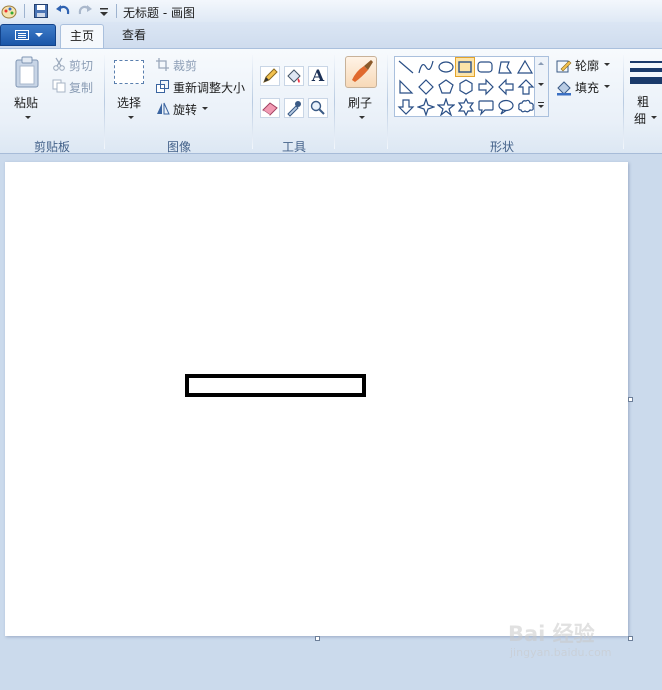  I want to click on left-arrow-icon, so click(506, 87).